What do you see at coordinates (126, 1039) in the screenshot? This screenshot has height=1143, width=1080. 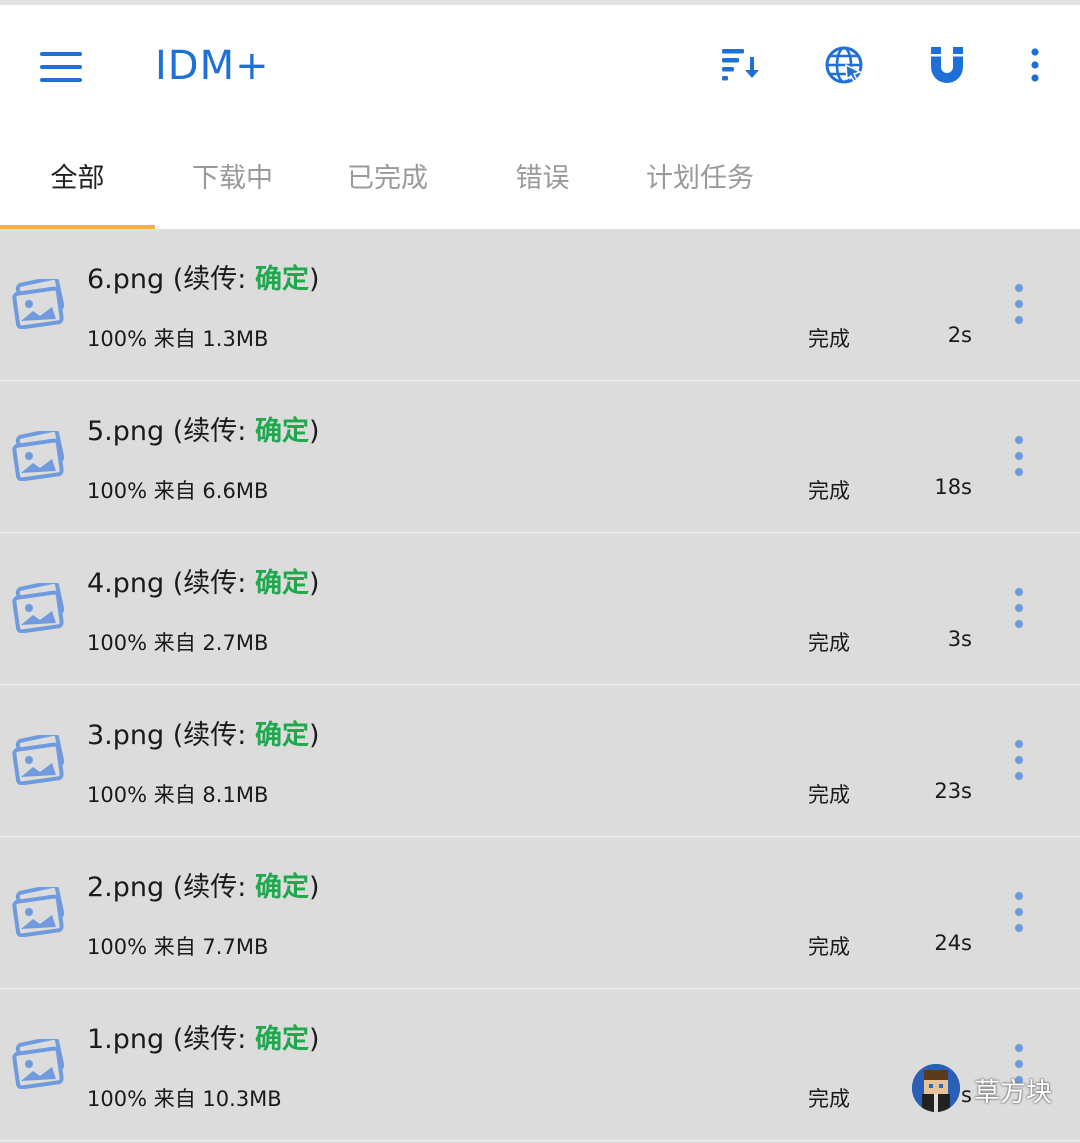 I see `file-name: 1.png` at bounding box center [126, 1039].